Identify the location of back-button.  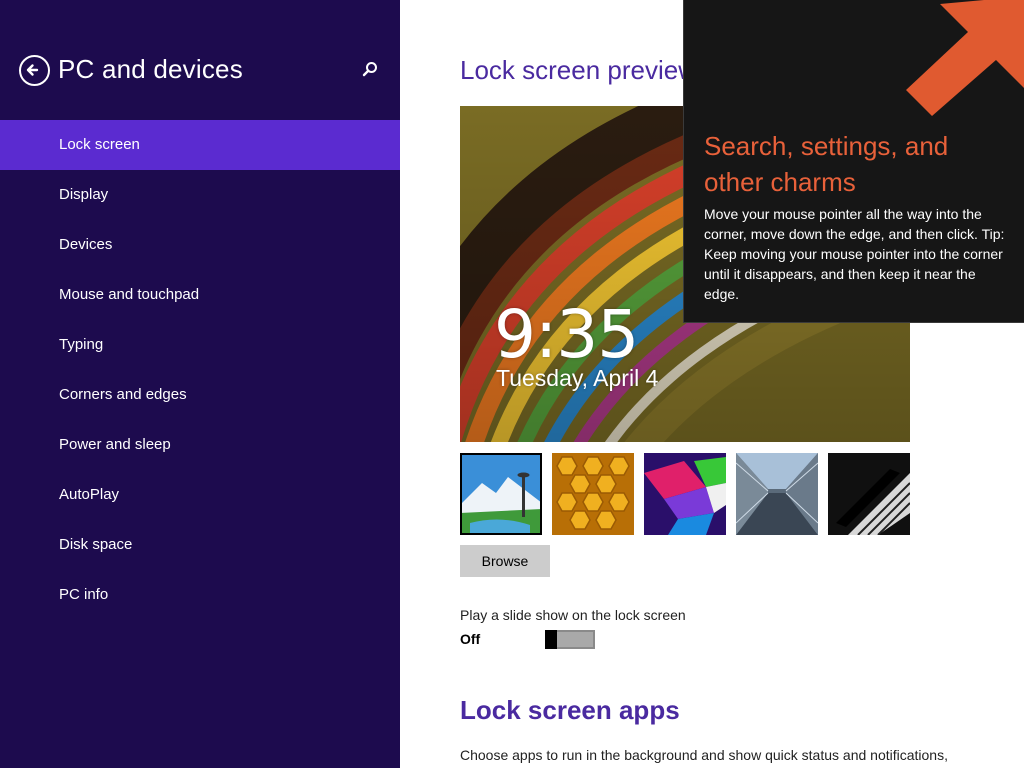
(34, 70).